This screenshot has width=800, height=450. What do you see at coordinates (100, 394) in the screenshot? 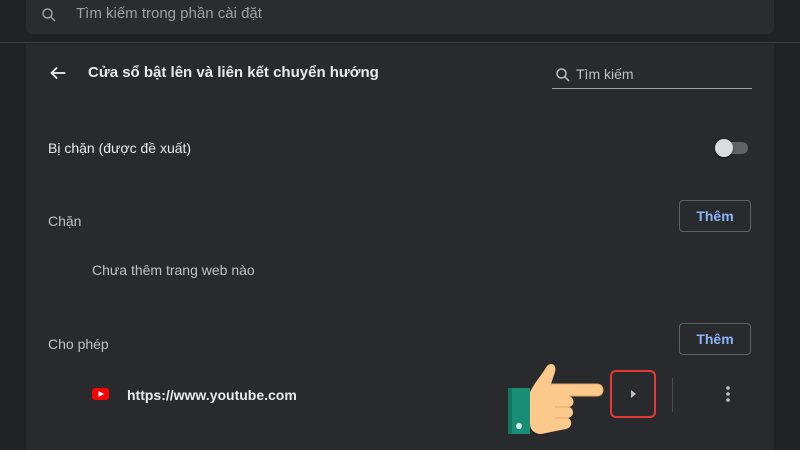
I see `youtube-icon` at bounding box center [100, 394].